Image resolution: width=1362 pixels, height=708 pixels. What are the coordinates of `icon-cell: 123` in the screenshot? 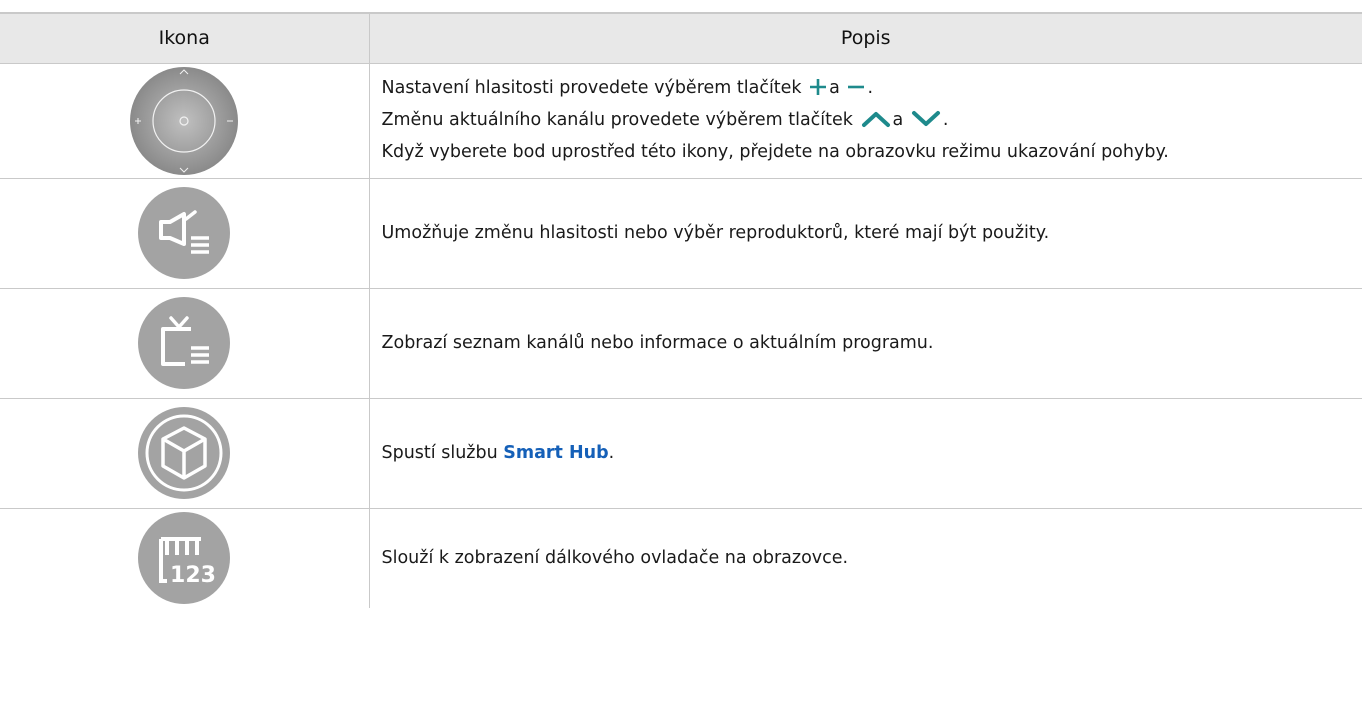 It's located at (185, 558).